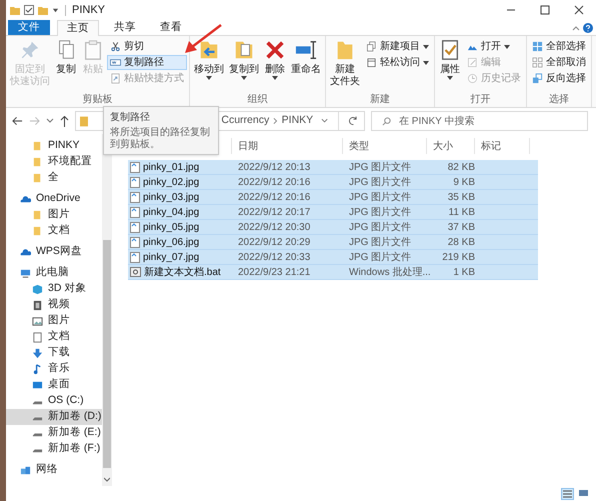 This screenshot has width=596, height=501. What do you see at coordinates (107, 354) in the screenshot?
I see `scrollbar-thumb` at bounding box center [107, 354].